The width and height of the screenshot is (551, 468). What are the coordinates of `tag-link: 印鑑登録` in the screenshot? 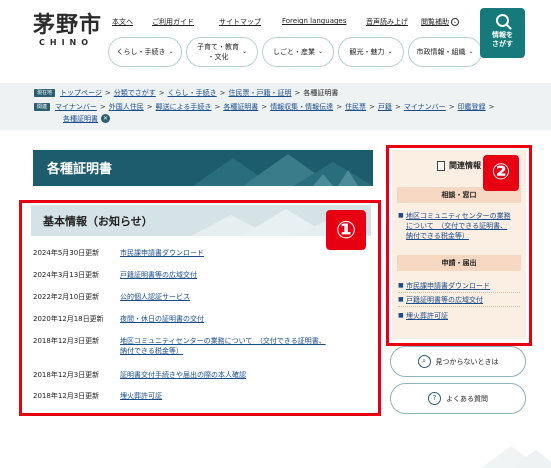 It's located at (472, 107).